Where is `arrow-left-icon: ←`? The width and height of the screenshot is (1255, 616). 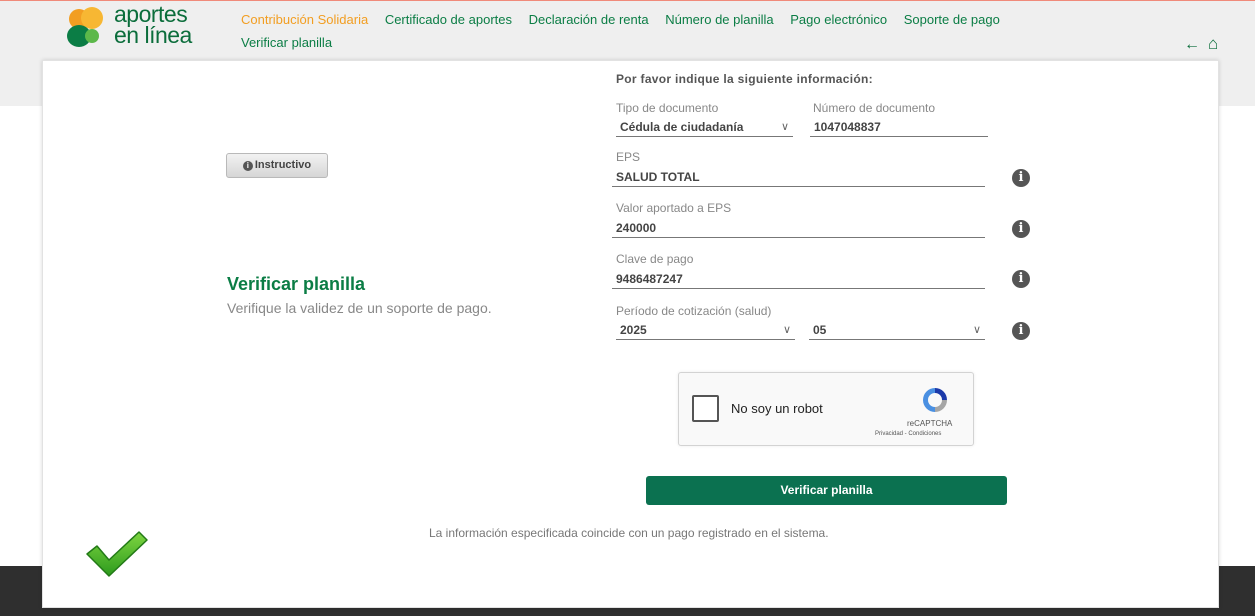 arrow-left-icon: ← is located at coordinates (1192, 45).